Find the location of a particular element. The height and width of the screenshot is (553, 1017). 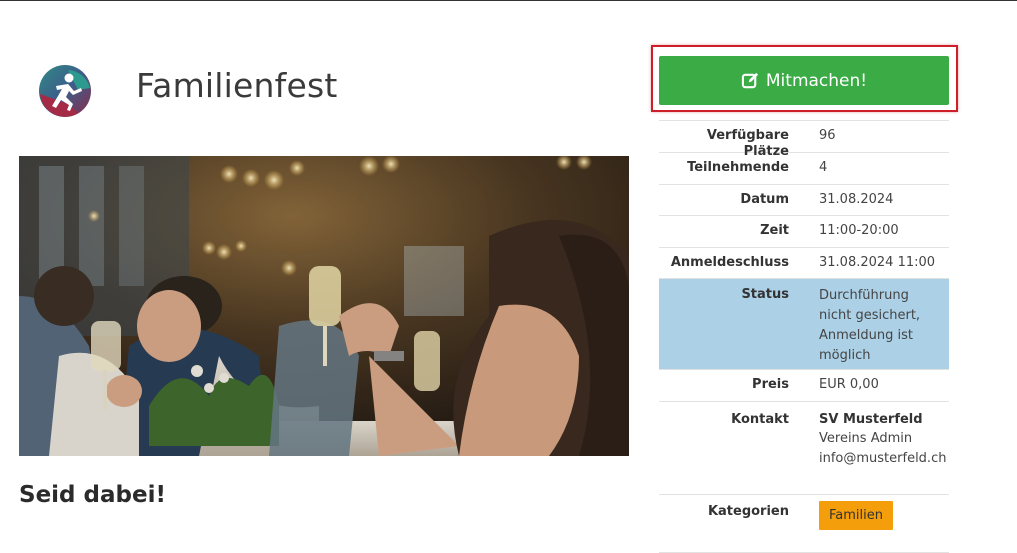

detail-value: 96 is located at coordinates (827, 135).